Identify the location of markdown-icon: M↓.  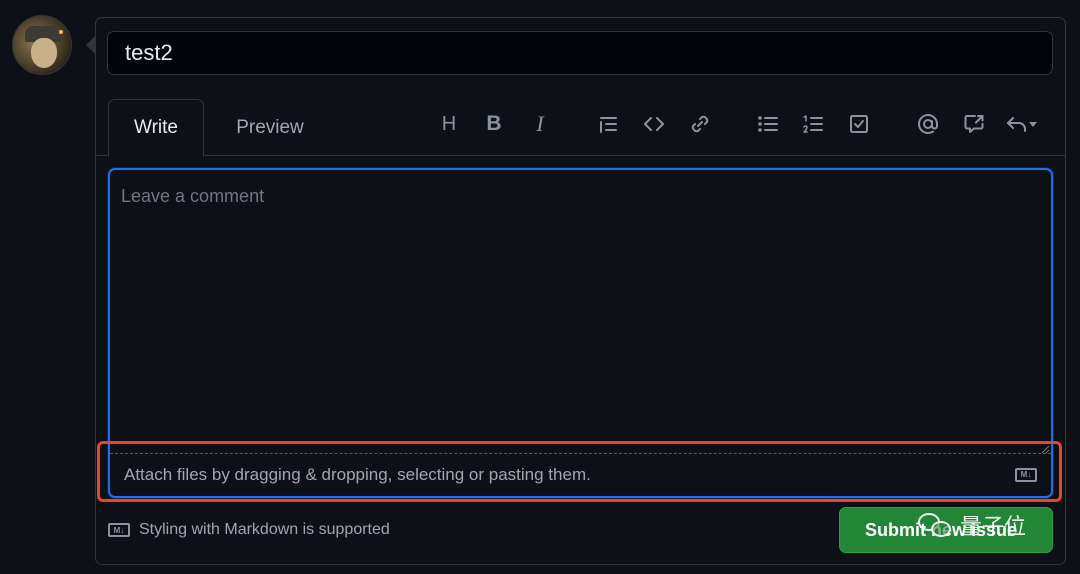
(1026, 475).